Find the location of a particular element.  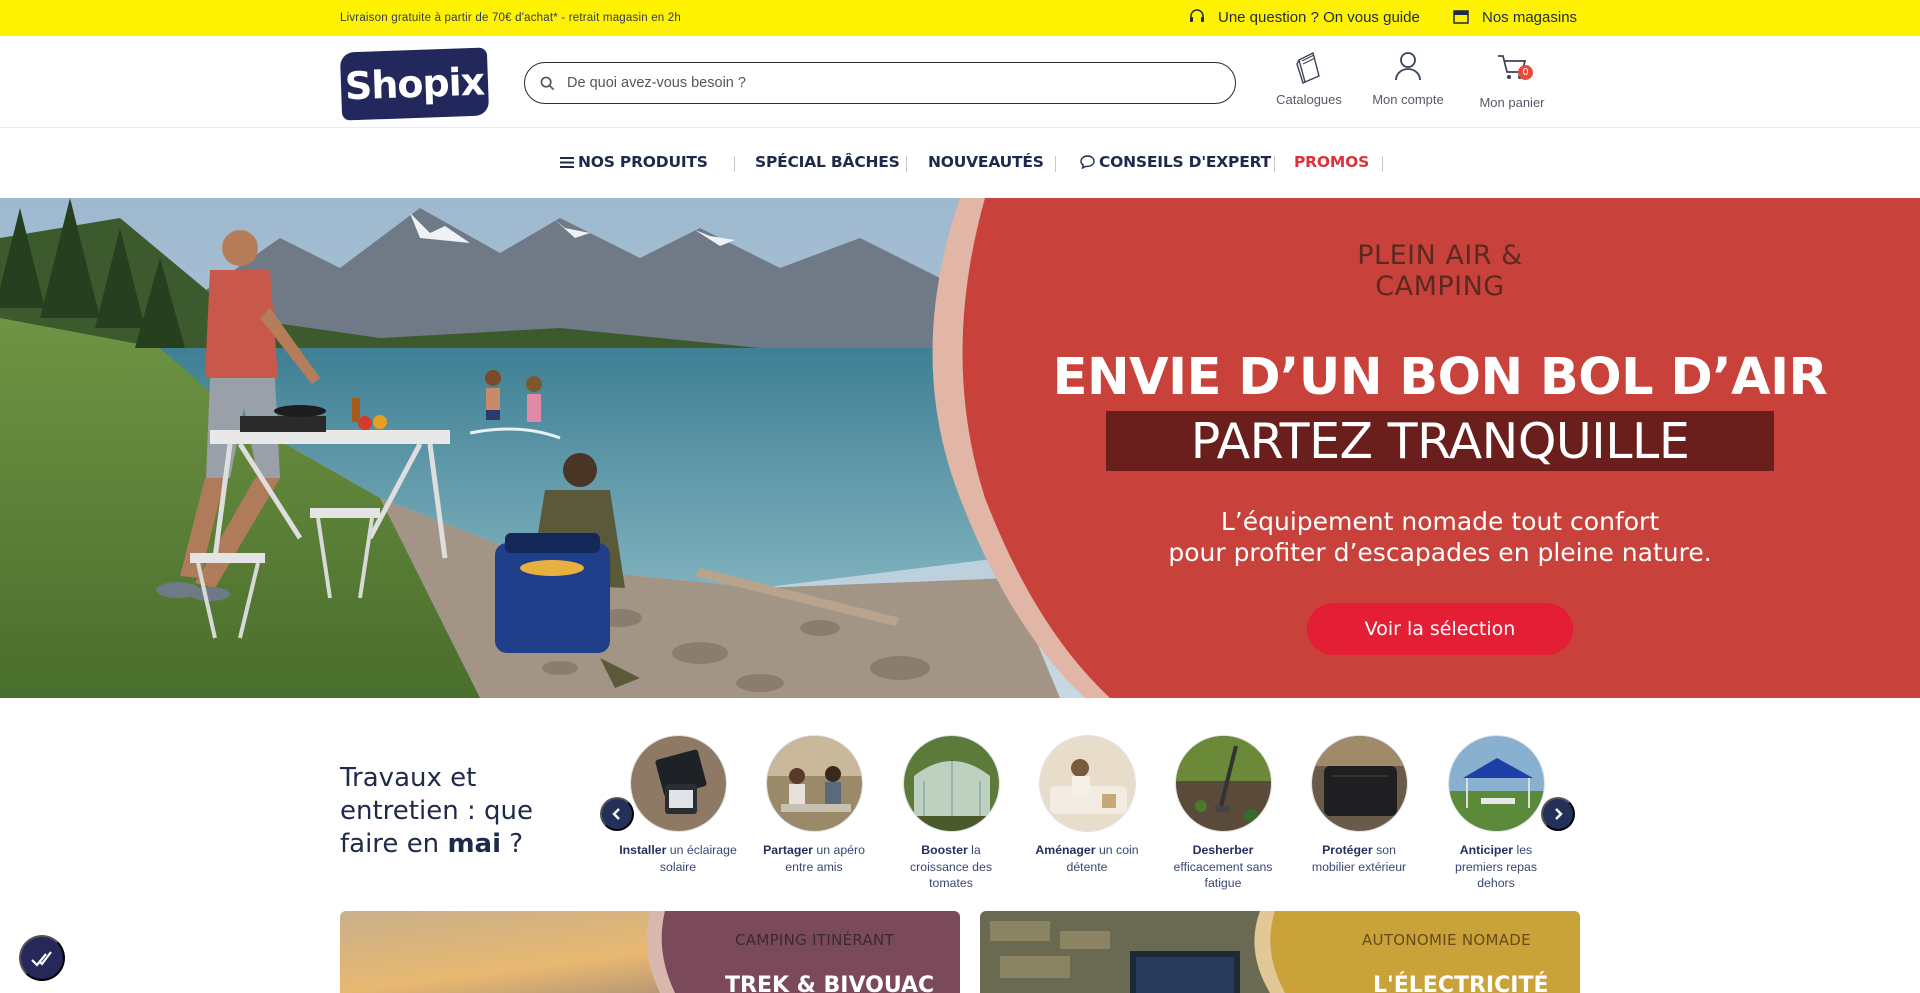

logo-text: Shopix is located at coordinates (414, 84).